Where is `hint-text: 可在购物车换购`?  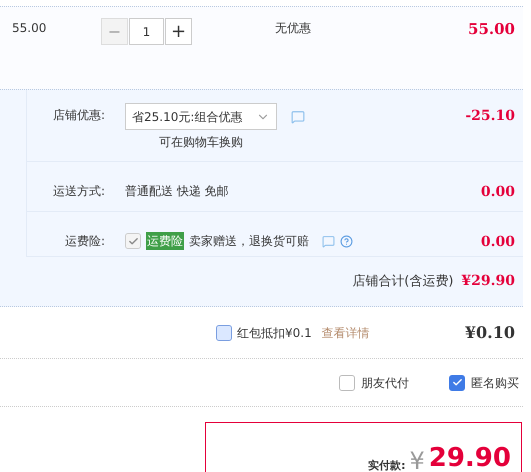 hint-text: 可在购物车换购 is located at coordinates (201, 142).